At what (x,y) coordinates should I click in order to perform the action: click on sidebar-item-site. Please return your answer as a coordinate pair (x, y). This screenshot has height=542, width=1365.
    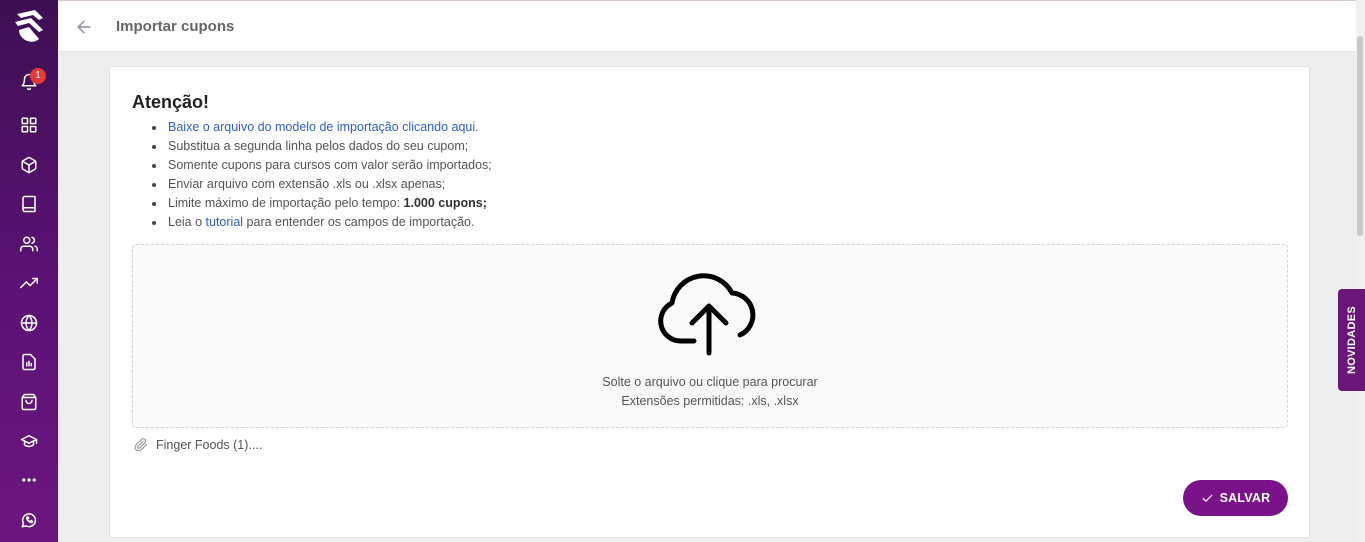
    Looking at the image, I should click on (29, 323).